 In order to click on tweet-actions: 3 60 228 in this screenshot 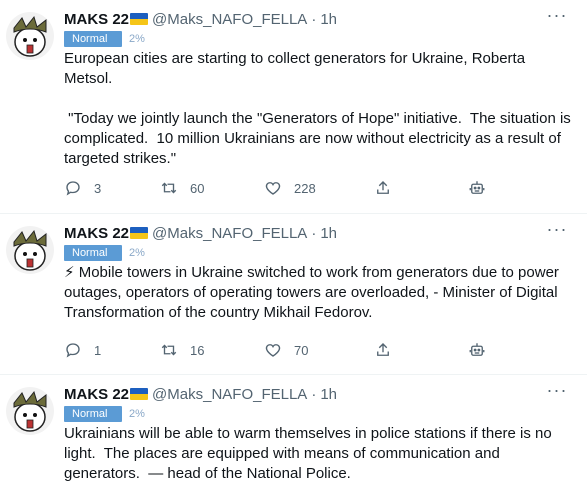, I will do `click(290, 188)`.